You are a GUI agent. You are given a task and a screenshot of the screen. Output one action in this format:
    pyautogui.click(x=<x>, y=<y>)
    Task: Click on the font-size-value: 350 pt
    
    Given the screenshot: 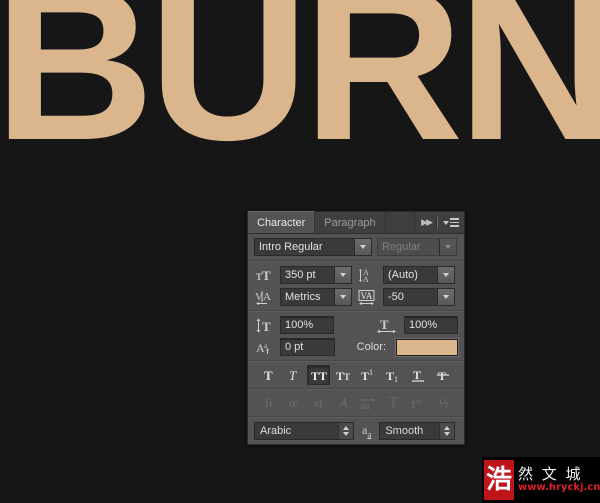 What is the action you would take?
    pyautogui.click(x=300, y=275)
    